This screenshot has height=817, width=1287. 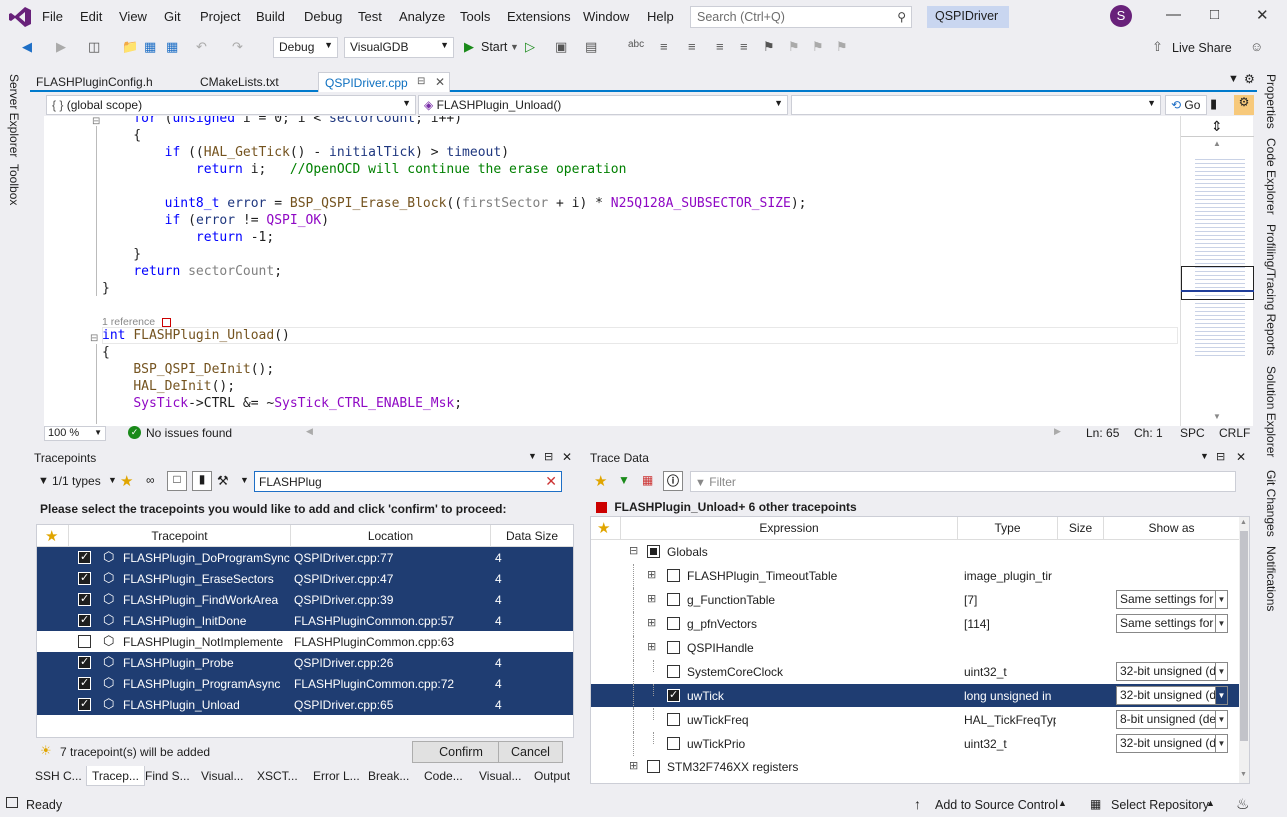 What do you see at coordinates (305, 47) in the screenshot?
I see `config-dropdown: Debug ▼` at bounding box center [305, 47].